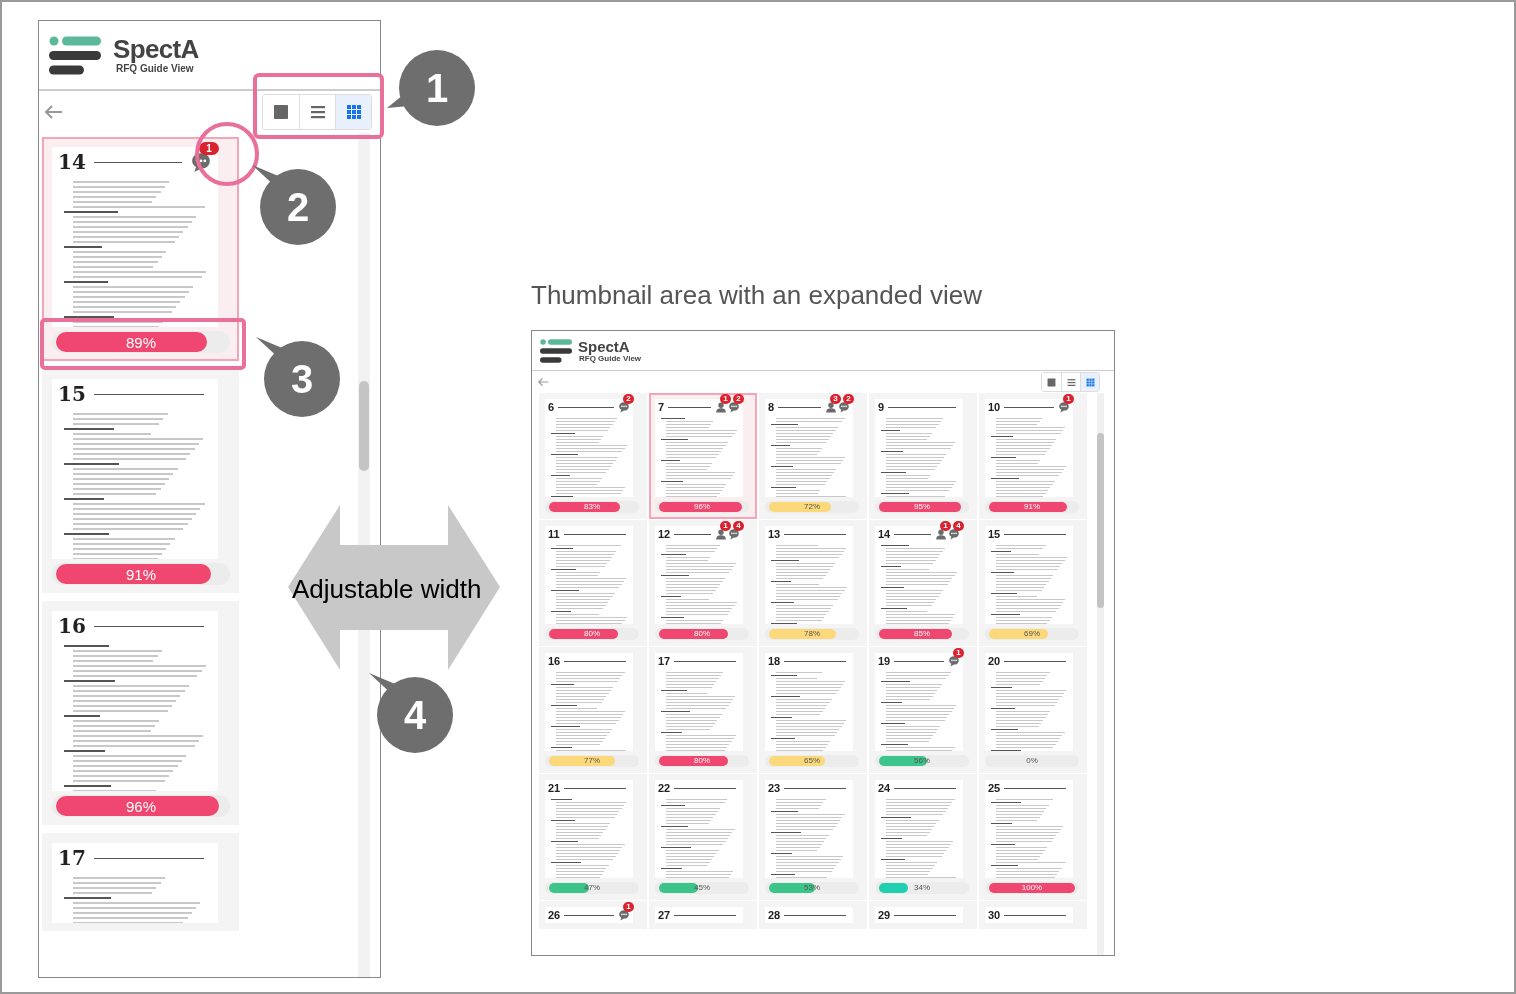 The height and width of the screenshot is (994, 1516). I want to click on page-number: 20, so click(994, 661).